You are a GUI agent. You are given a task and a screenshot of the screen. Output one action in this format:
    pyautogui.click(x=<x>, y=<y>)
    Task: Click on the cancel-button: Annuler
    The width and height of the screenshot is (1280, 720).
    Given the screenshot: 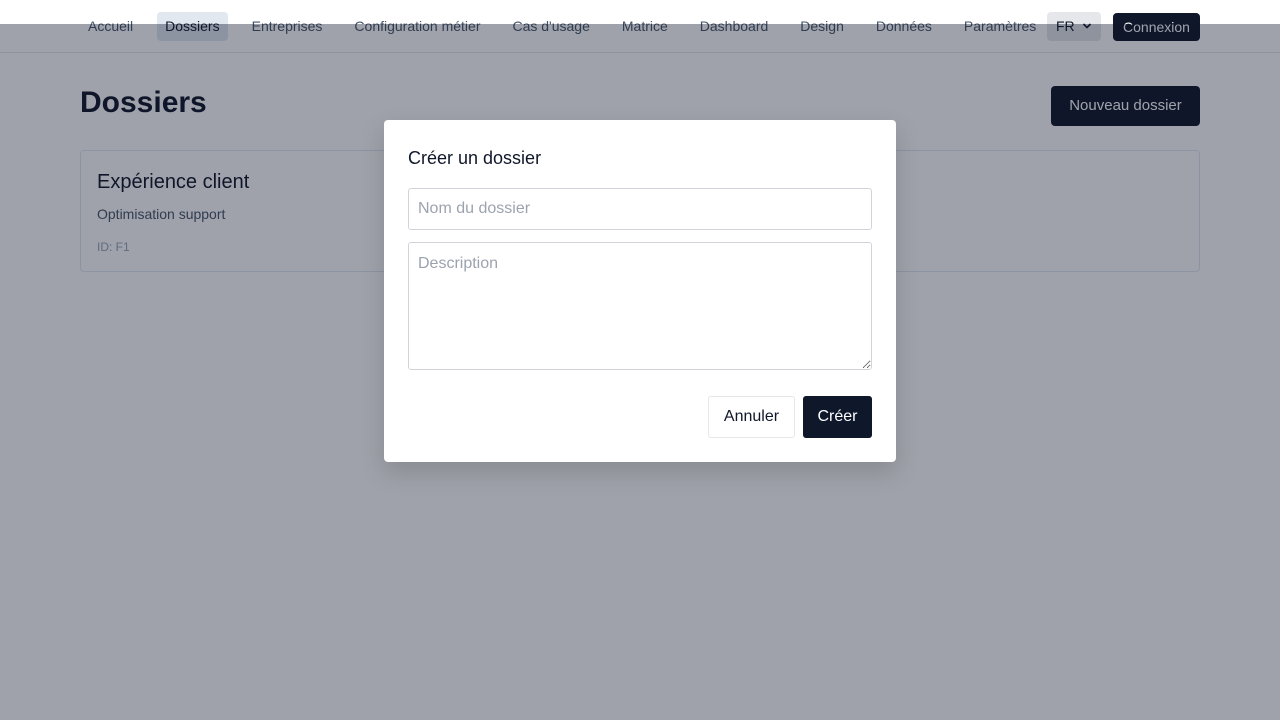 What is the action you would take?
    pyautogui.click(x=751, y=417)
    